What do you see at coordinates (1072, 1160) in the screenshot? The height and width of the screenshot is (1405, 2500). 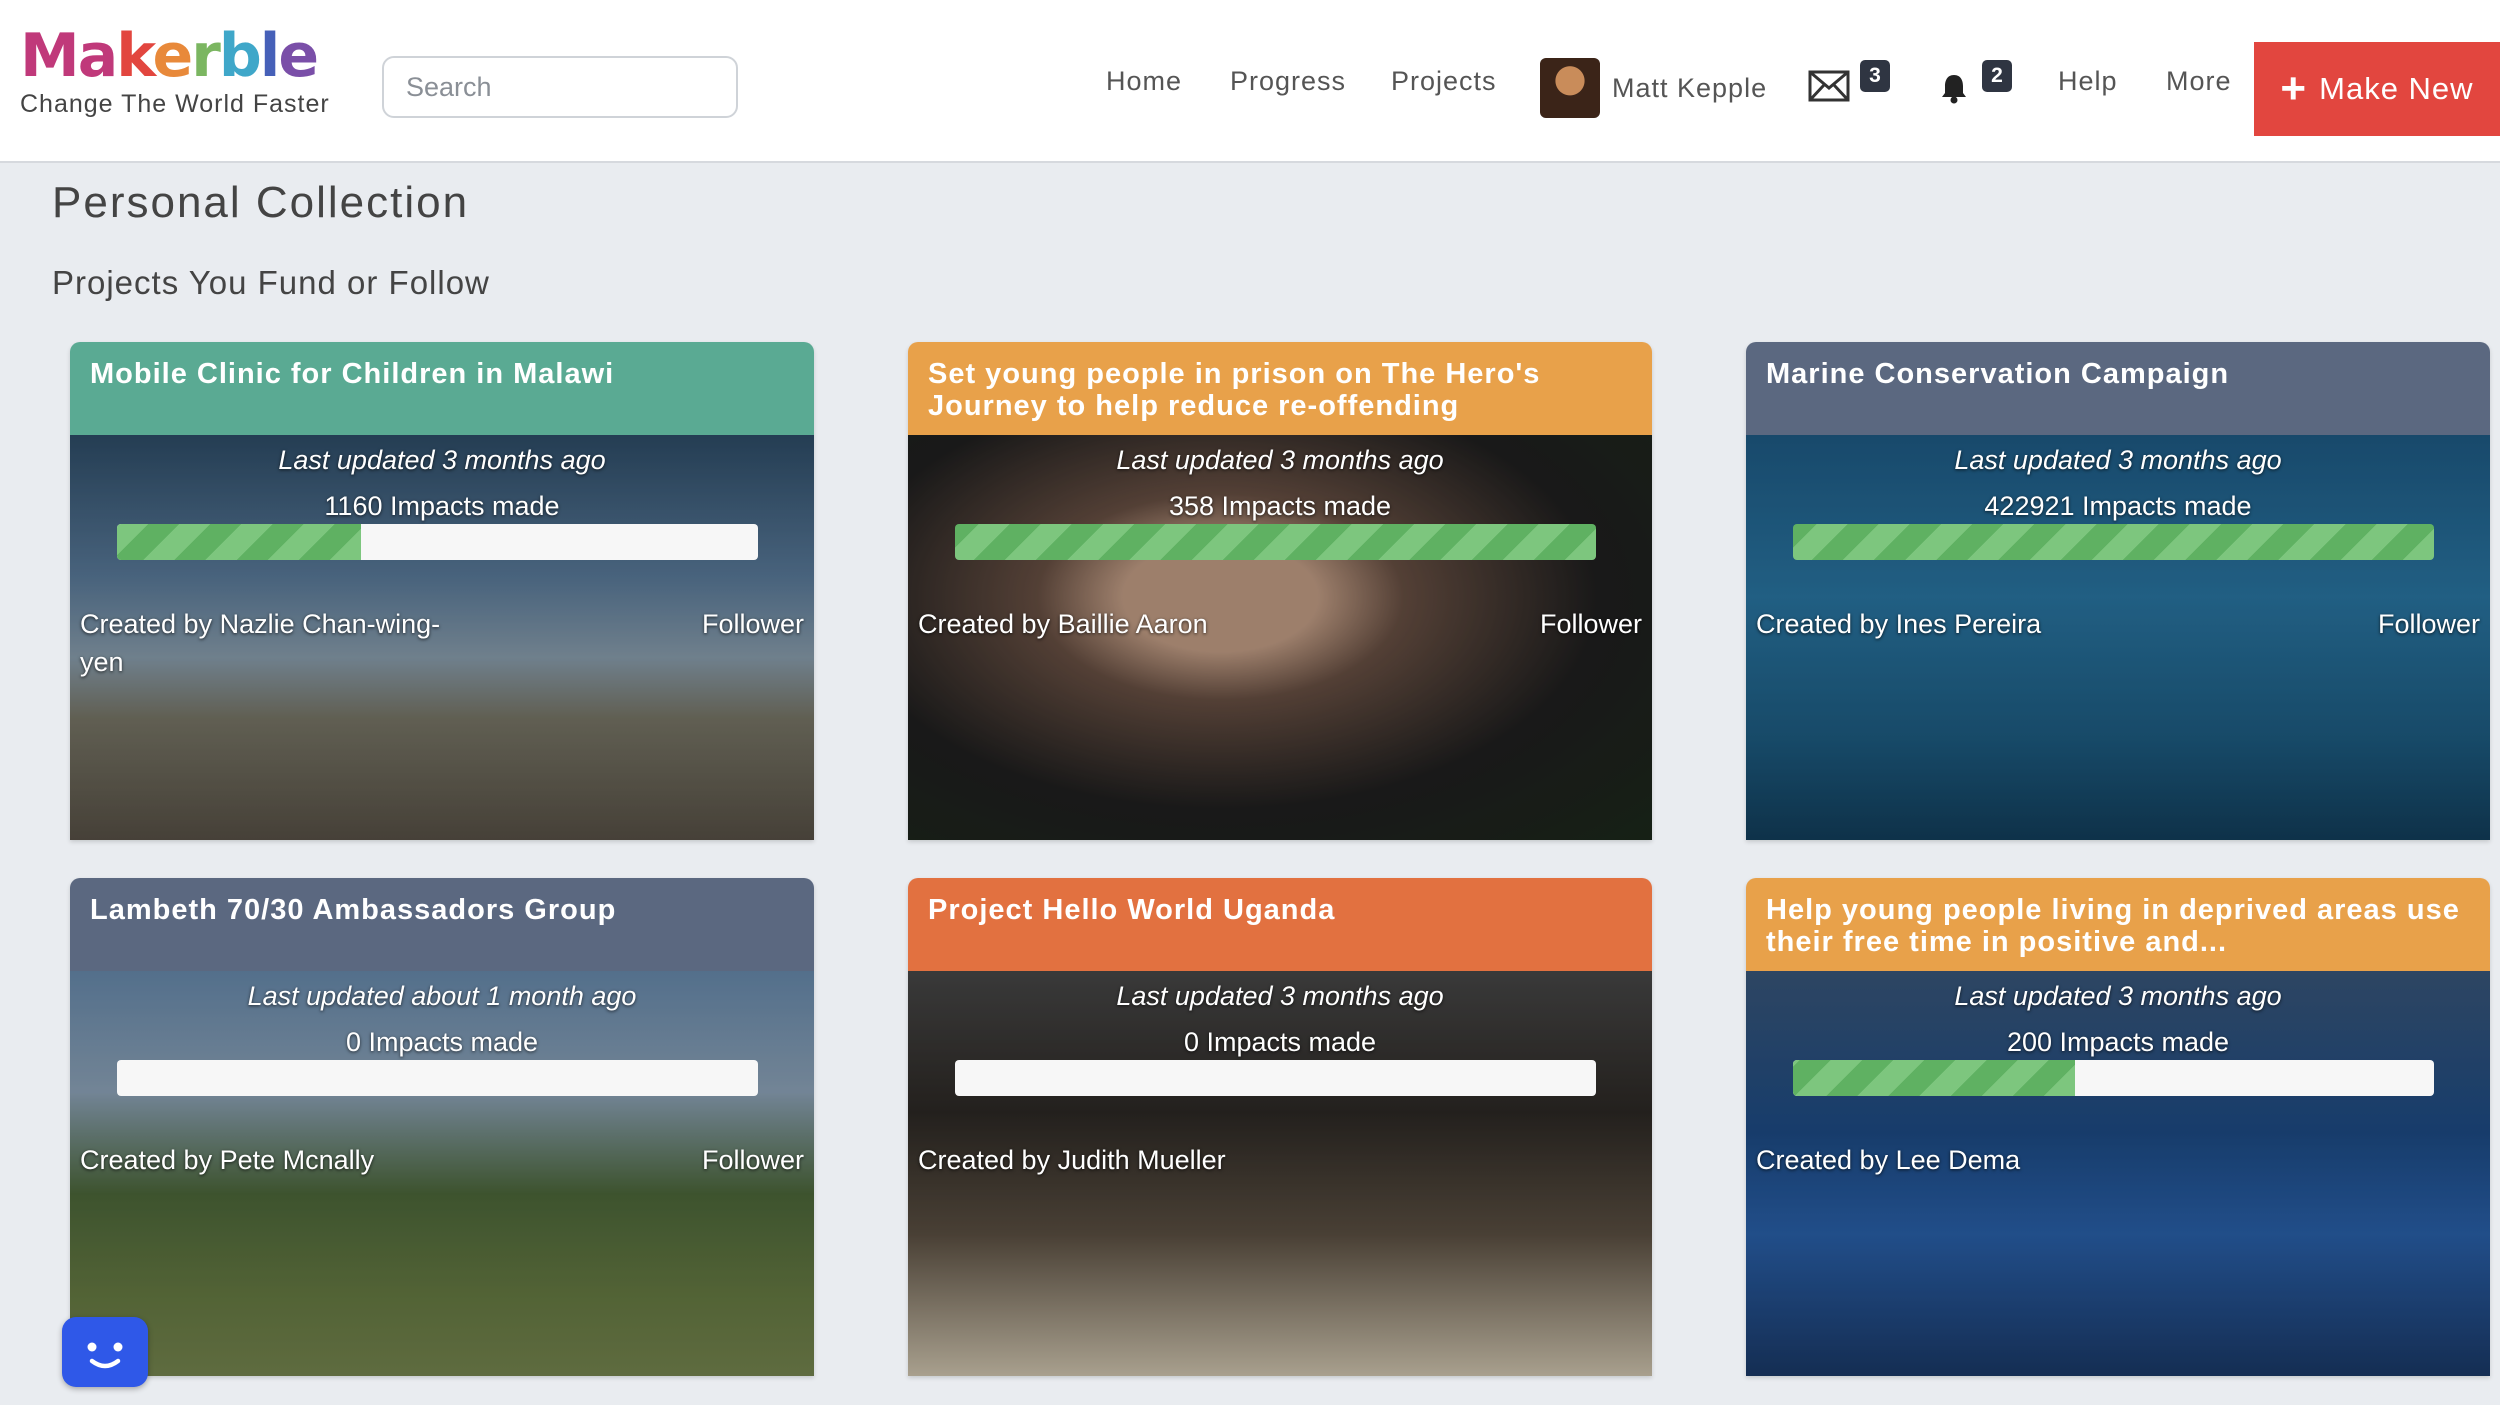 I see `project-creator: Created by Judith Mueller` at bounding box center [1072, 1160].